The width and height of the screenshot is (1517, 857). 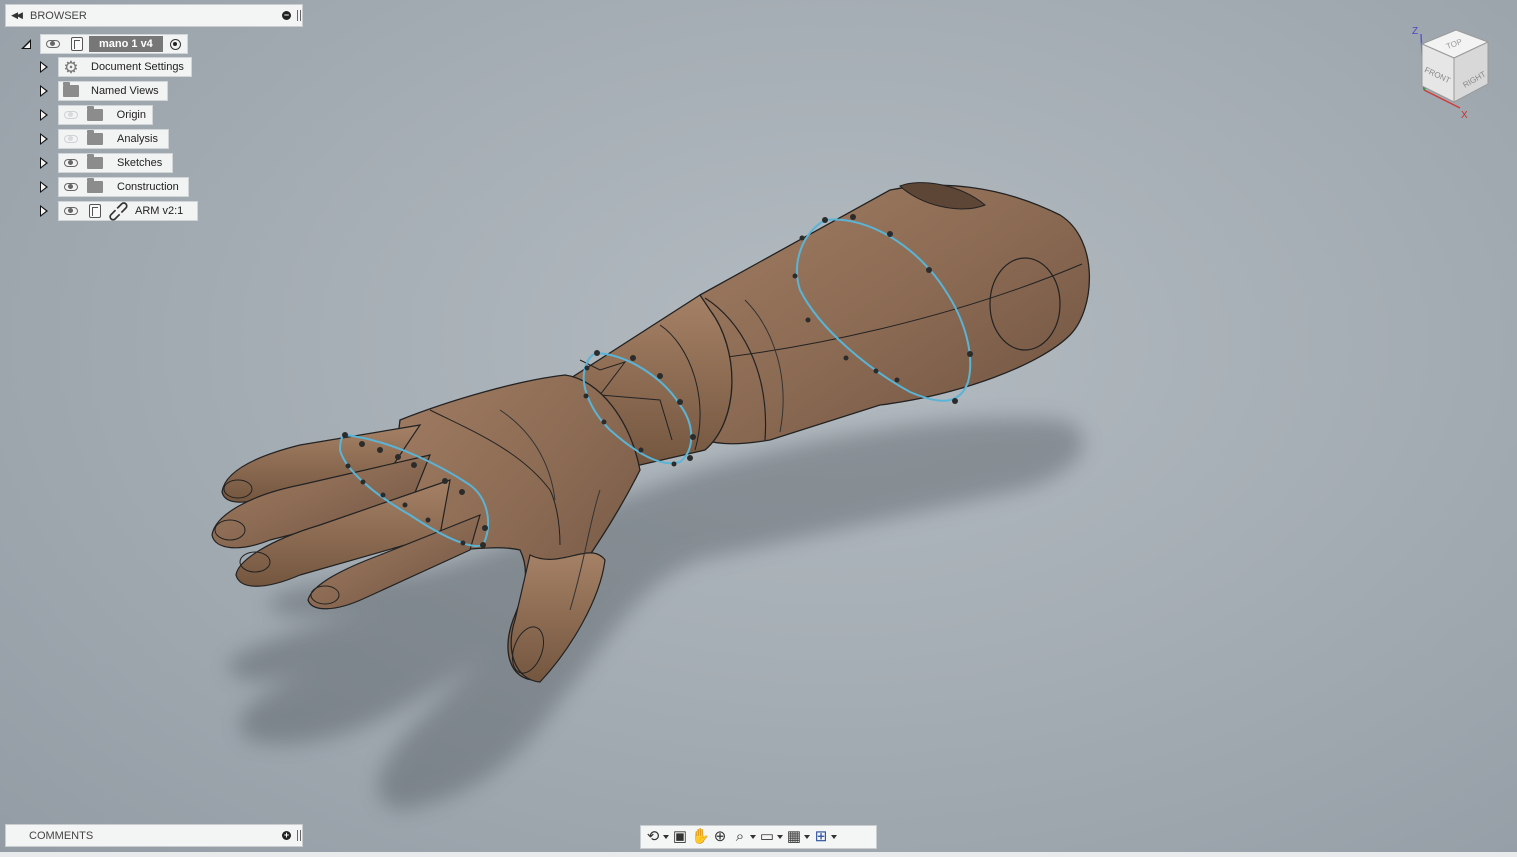 I want to click on forearm, so click(x=895, y=313).